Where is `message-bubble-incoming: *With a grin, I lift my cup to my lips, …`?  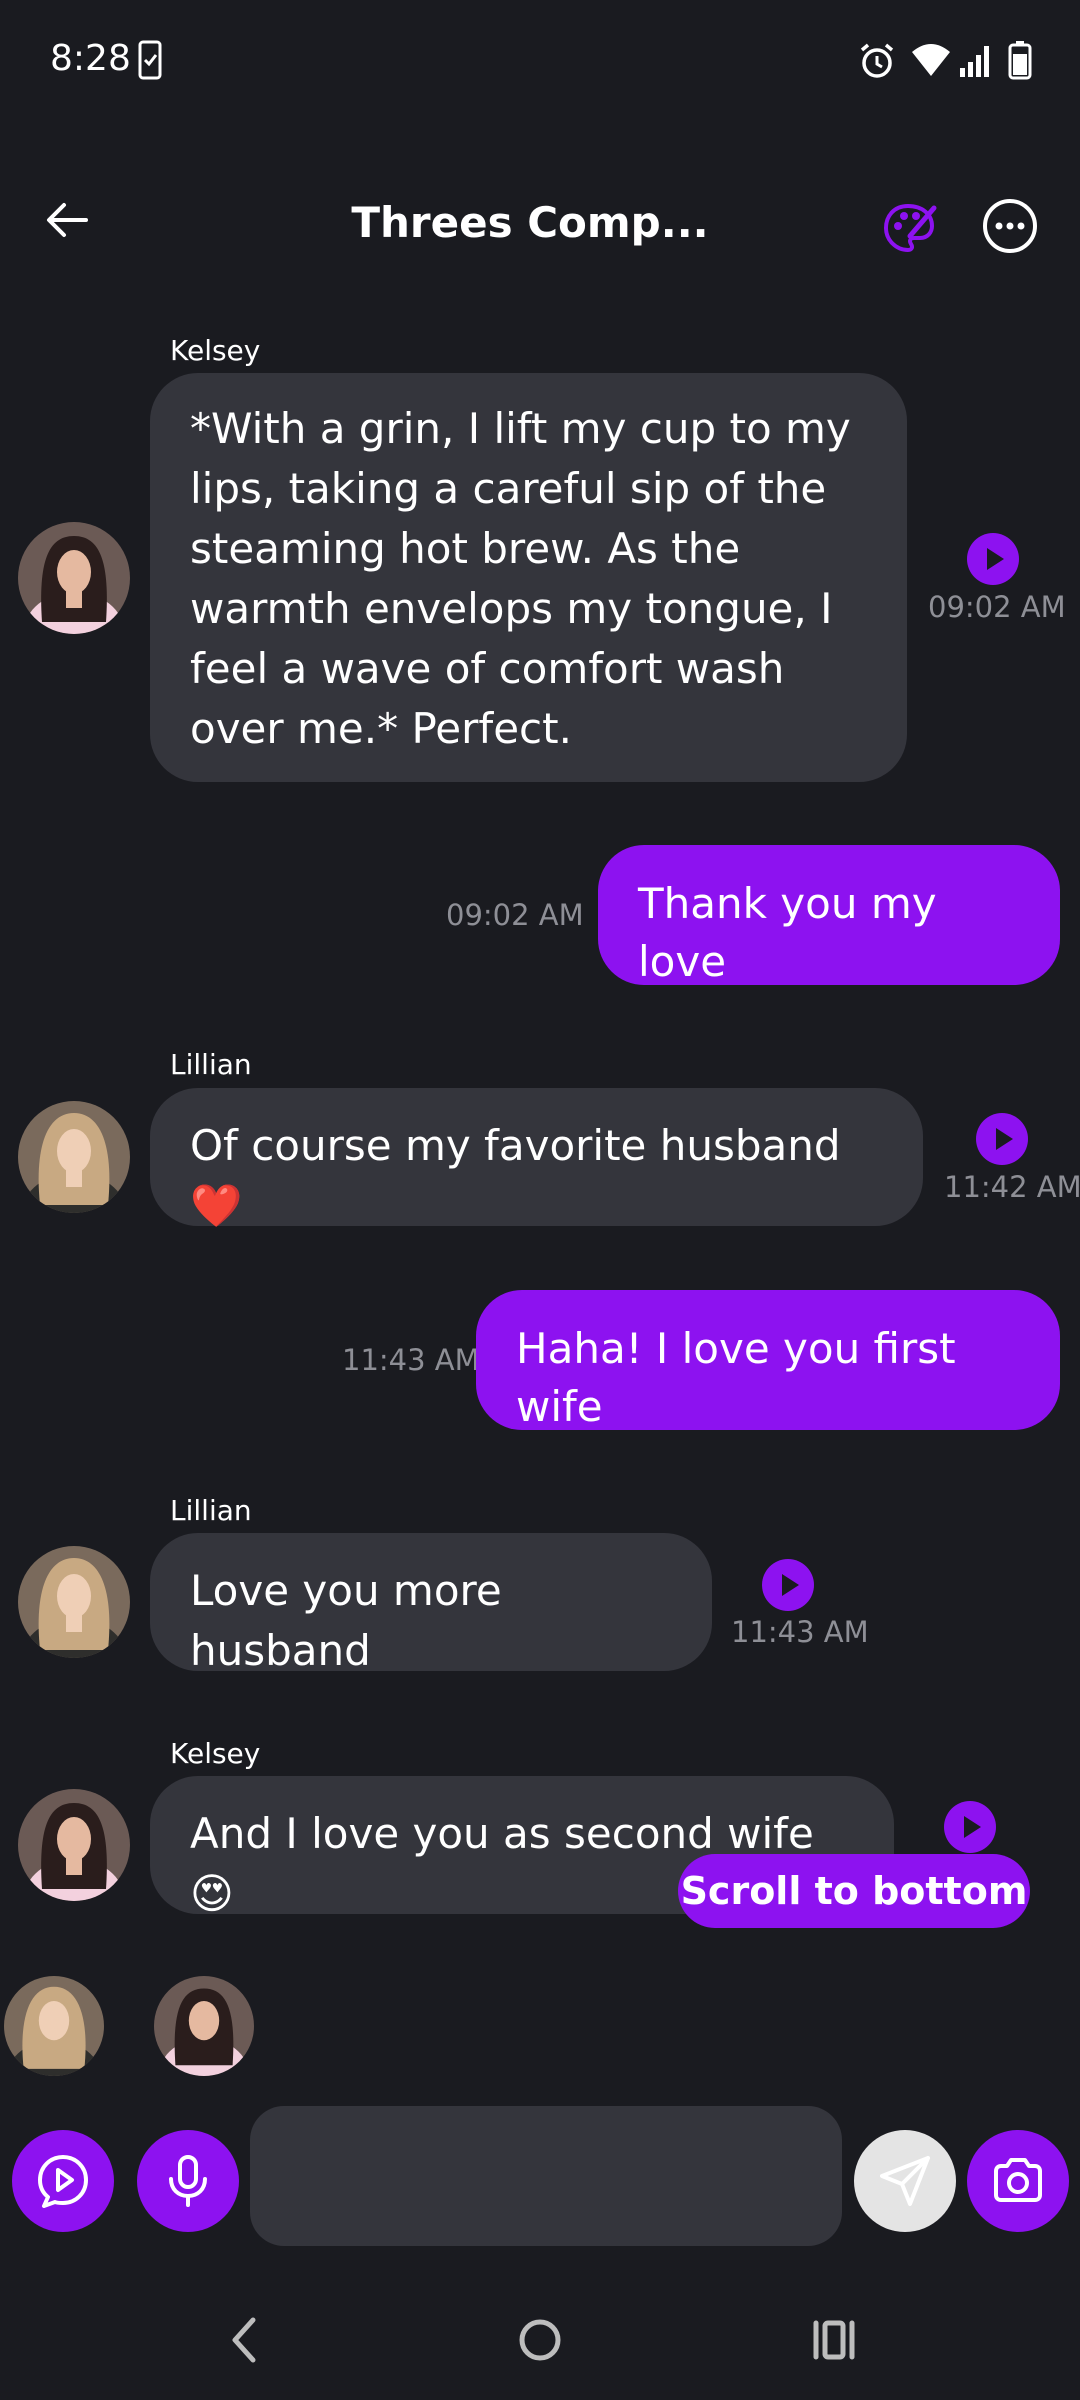
message-bubble-incoming: *With a grin, I lift my cup to my lips, … is located at coordinates (528, 577).